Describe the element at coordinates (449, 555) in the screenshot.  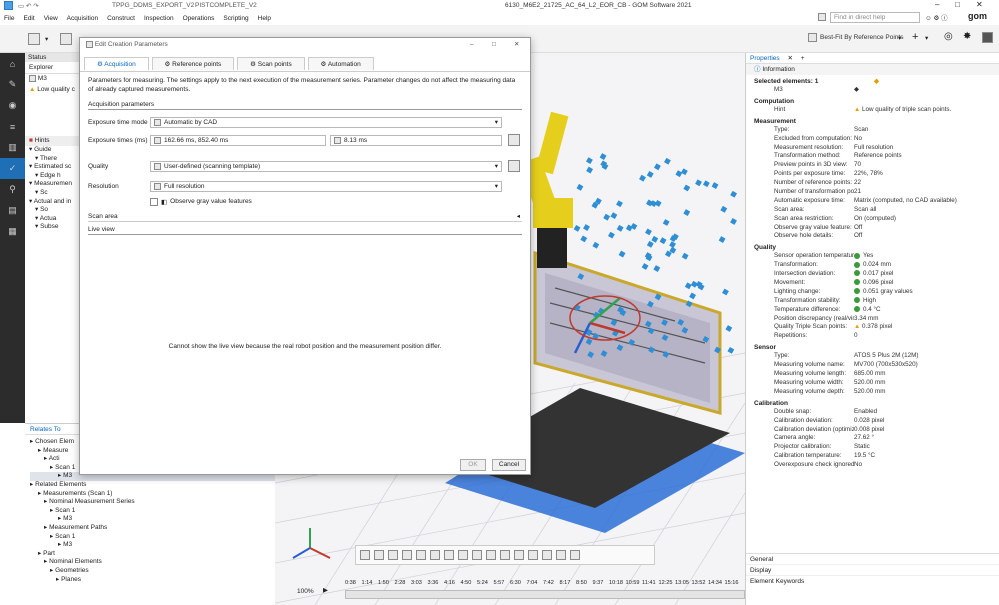
I see `point-icon` at that location.